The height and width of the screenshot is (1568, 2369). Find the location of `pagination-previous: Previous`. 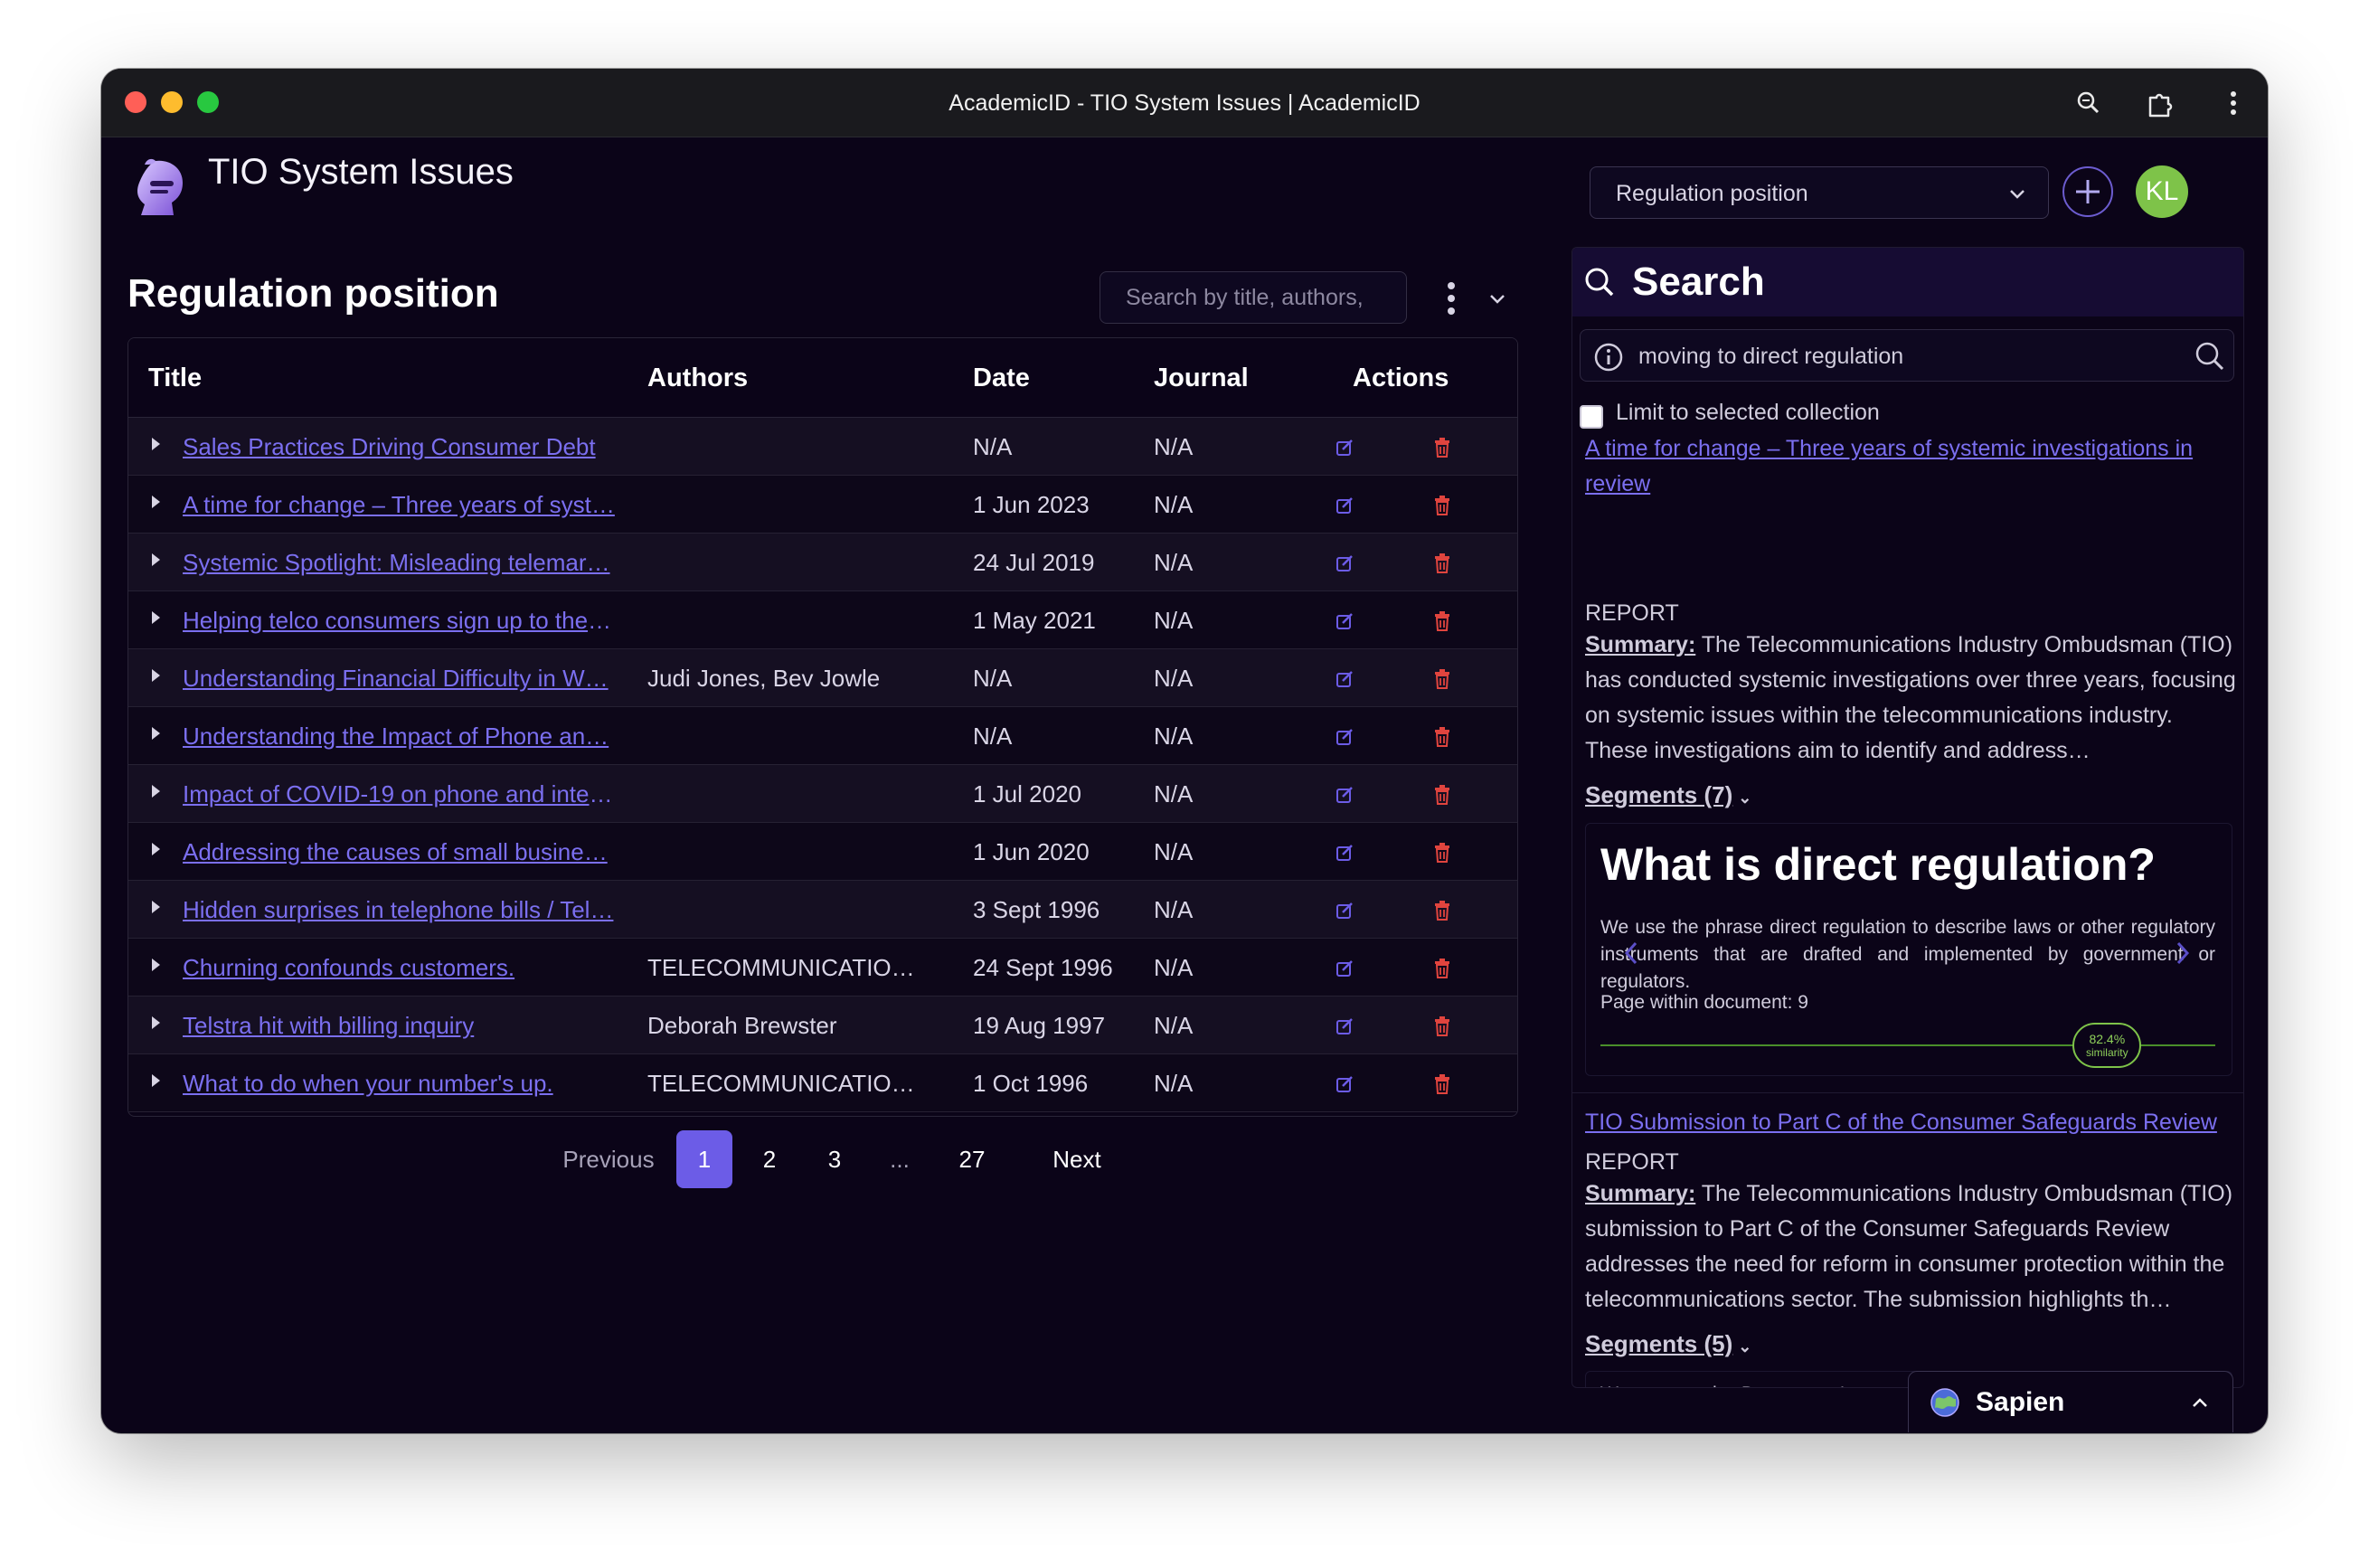

pagination-previous: Previous is located at coordinates (608, 1159).